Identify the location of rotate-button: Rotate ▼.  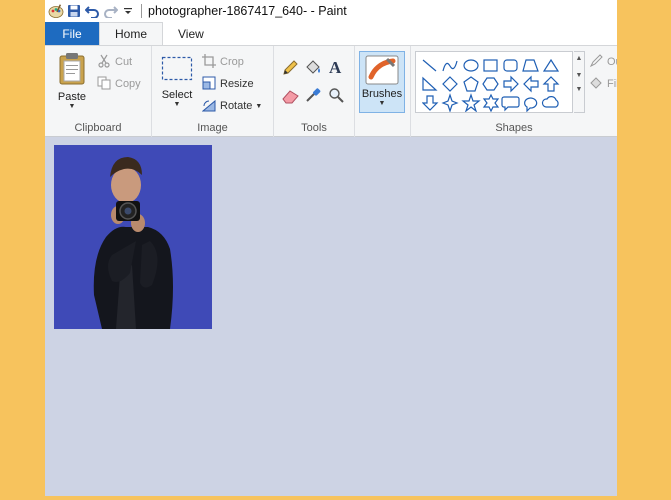
(232, 106).